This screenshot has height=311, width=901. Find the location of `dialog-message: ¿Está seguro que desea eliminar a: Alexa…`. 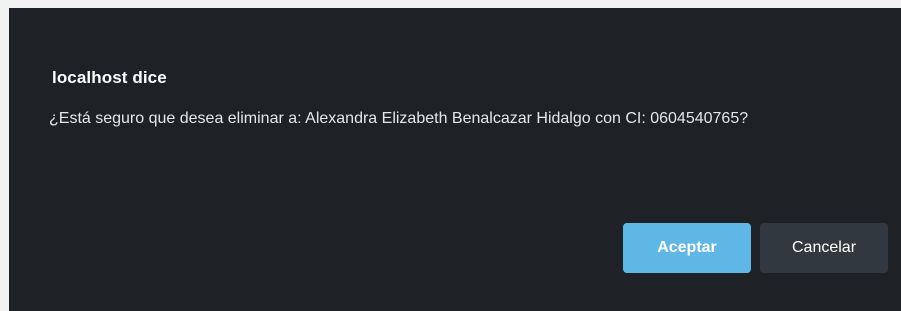

dialog-message: ¿Está seguro que desea eliminar a: Alexa… is located at coordinates (399, 118).